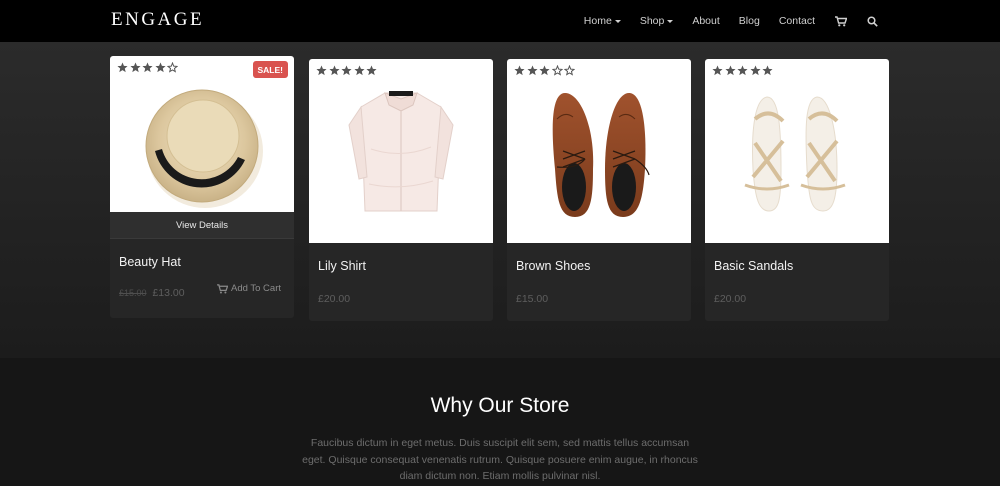 This screenshot has width=1000, height=486. I want to click on product-card-basic-sandals: Basic Sandals £20.00, so click(797, 190).